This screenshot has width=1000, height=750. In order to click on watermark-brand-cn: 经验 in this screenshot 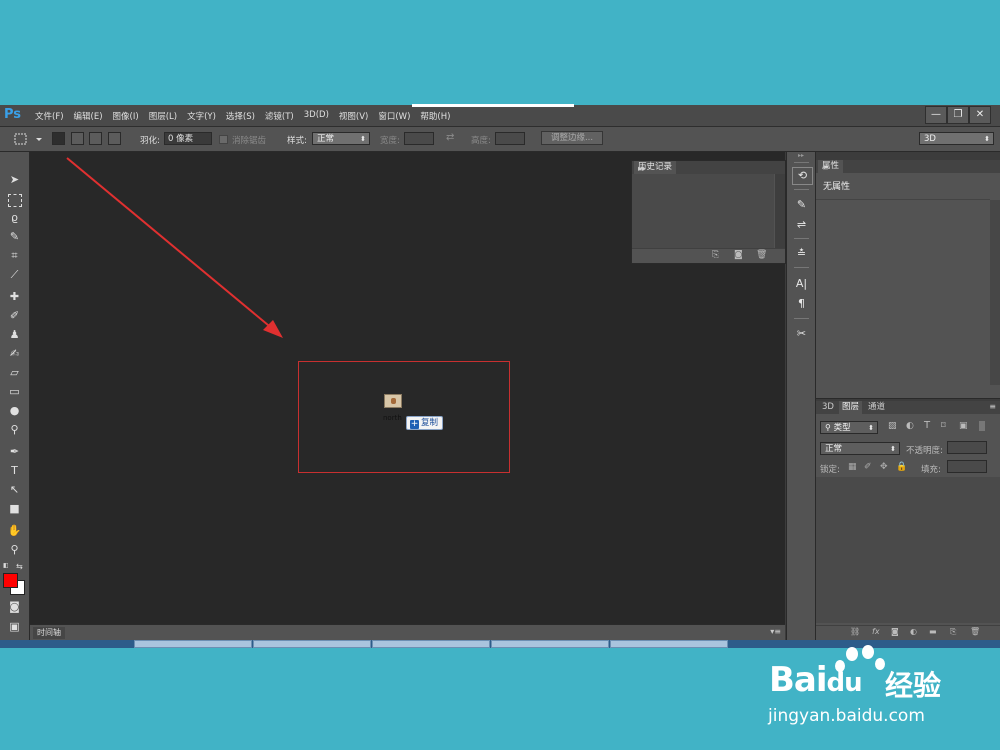, I will do `click(913, 685)`.